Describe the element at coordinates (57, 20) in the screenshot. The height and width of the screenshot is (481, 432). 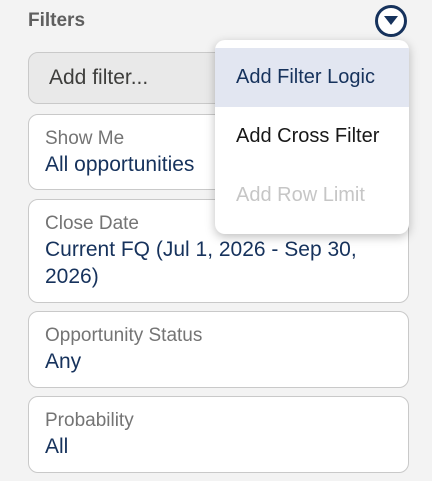
I see `panel-title: Filters` at that location.